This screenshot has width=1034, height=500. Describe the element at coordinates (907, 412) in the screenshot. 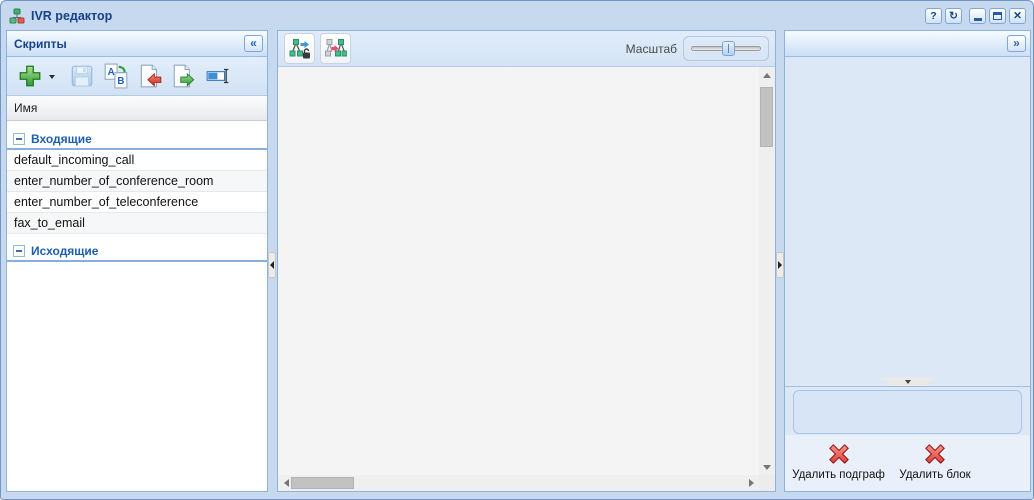

I see `block-preview-box` at that location.